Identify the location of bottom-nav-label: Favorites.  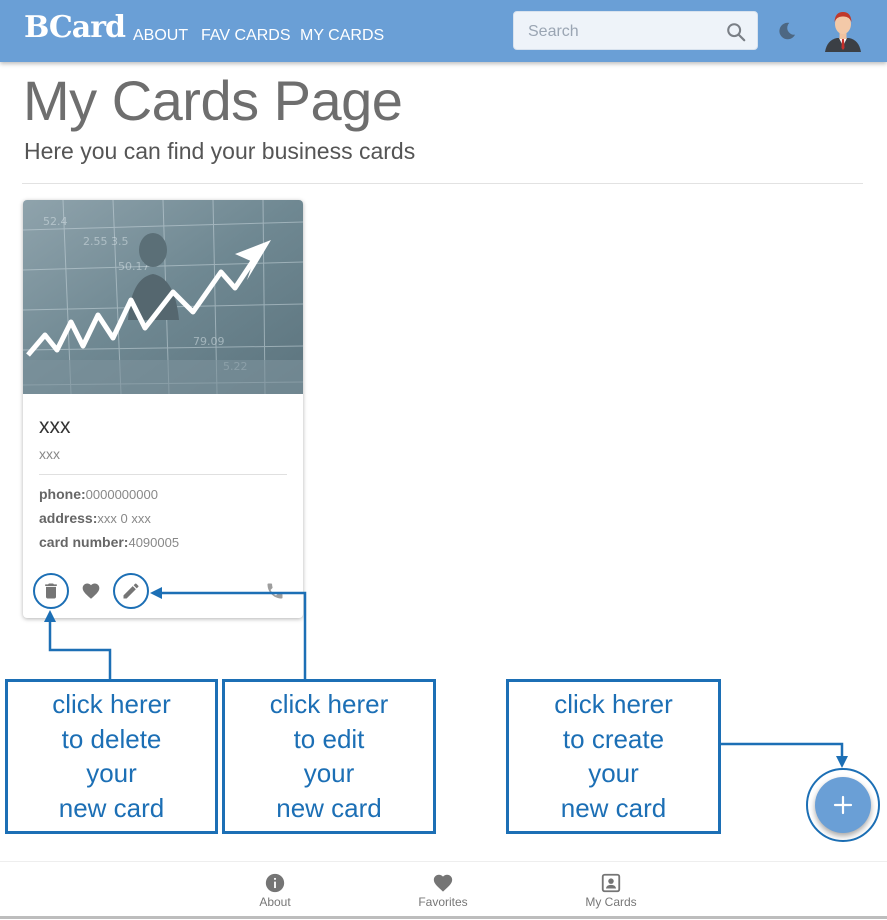
(443, 902).